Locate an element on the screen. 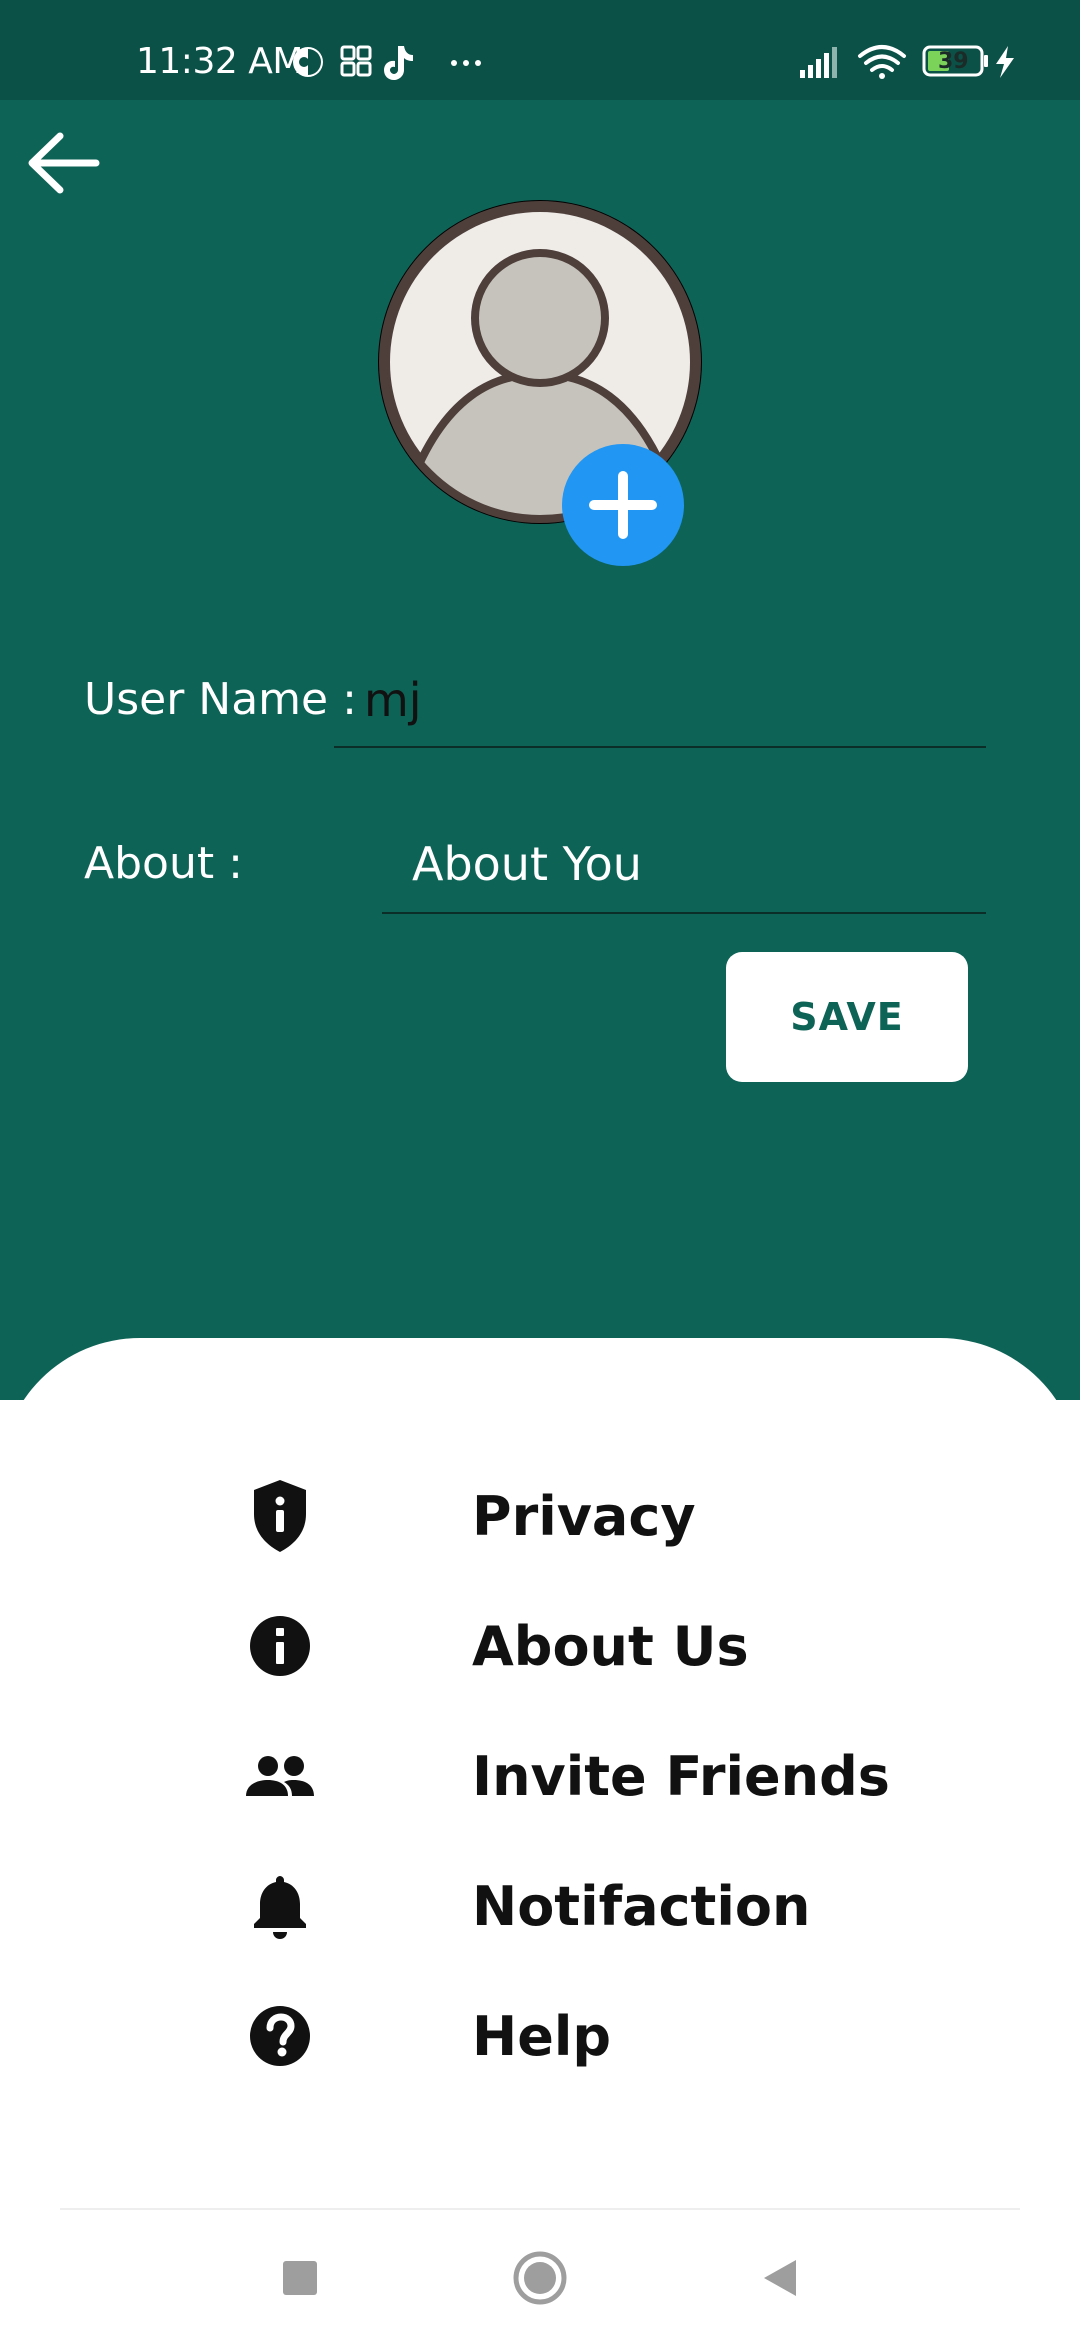 The height and width of the screenshot is (2340, 1080). tiktok-icon is located at coordinates (398, 63).